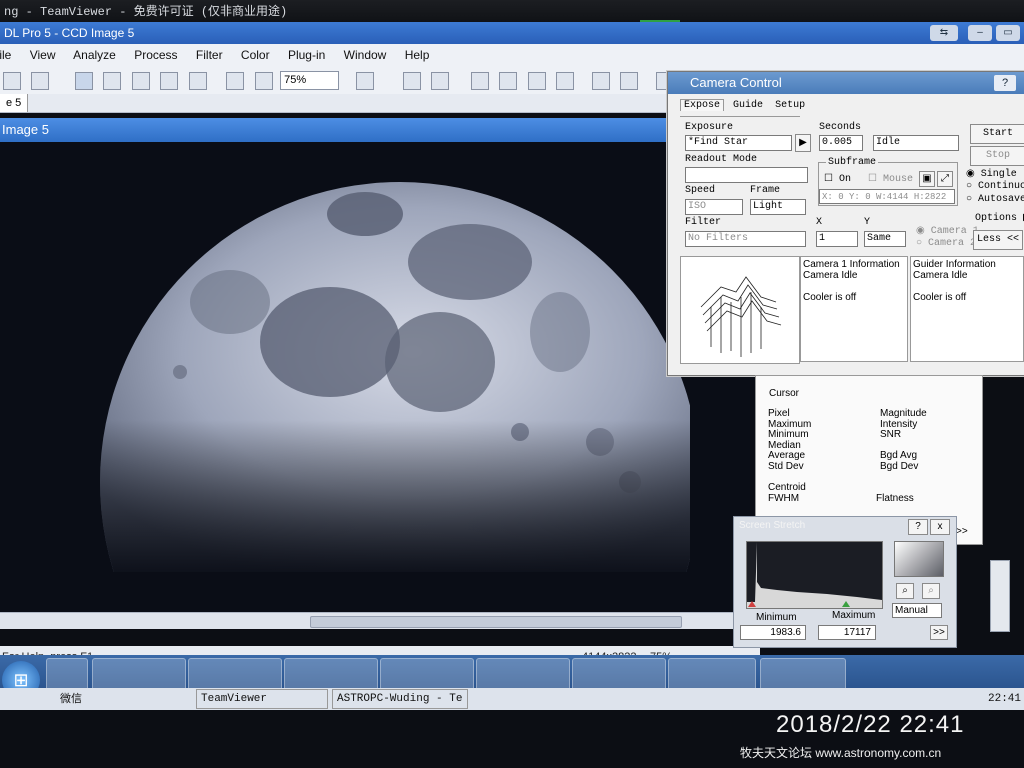 This screenshot has height=768, width=1024. What do you see at coordinates (931, 591) in the screenshot?
I see `stretch-zoom2-icon: ⌕` at bounding box center [931, 591].